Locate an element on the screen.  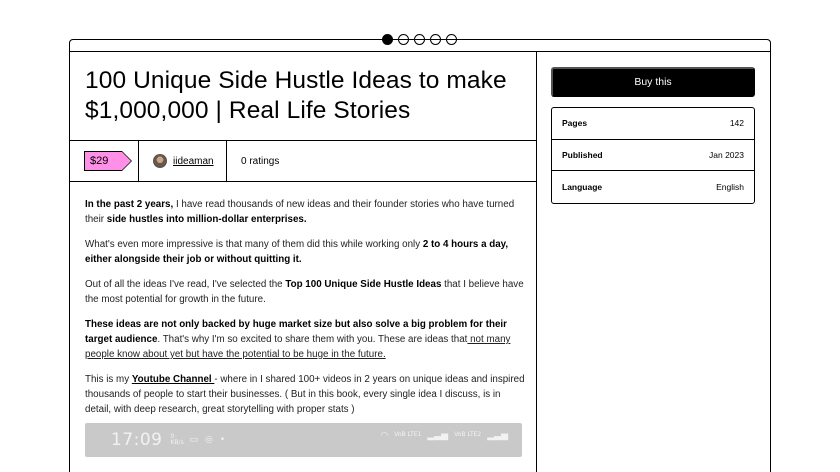
ratings-count: 0 ratings is located at coordinates (260, 161).